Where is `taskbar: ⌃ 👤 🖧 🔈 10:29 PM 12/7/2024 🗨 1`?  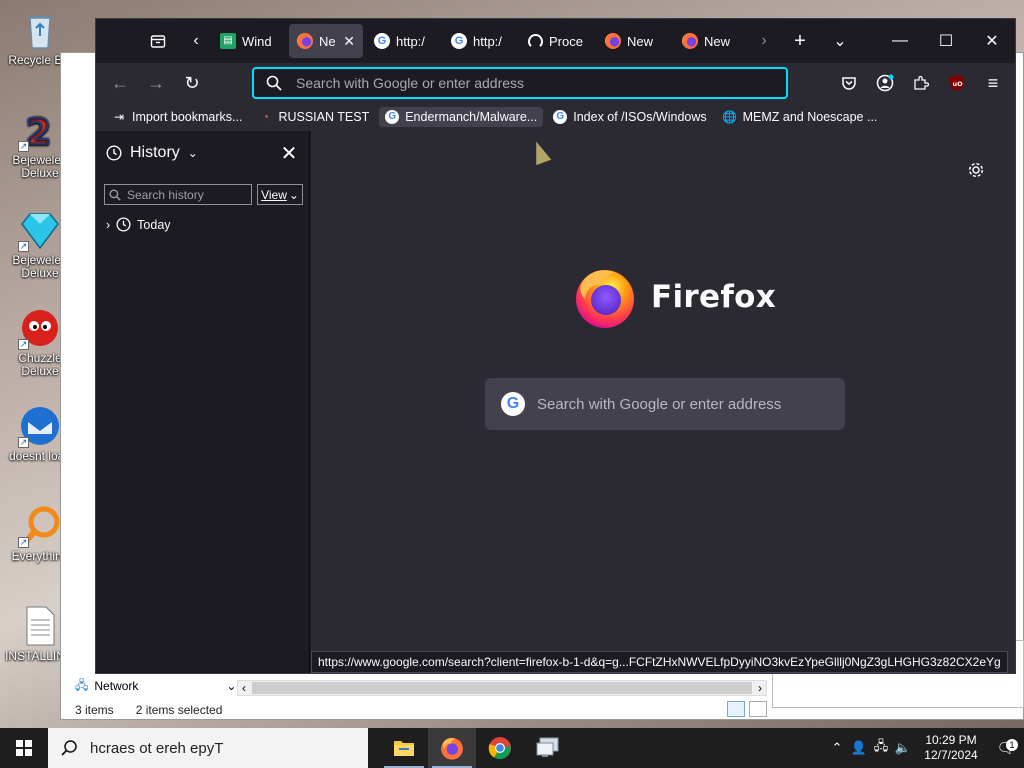
taskbar: ⌃ 👤 🖧 🔈 10:29 PM 12/7/2024 🗨 1 is located at coordinates (512, 748).